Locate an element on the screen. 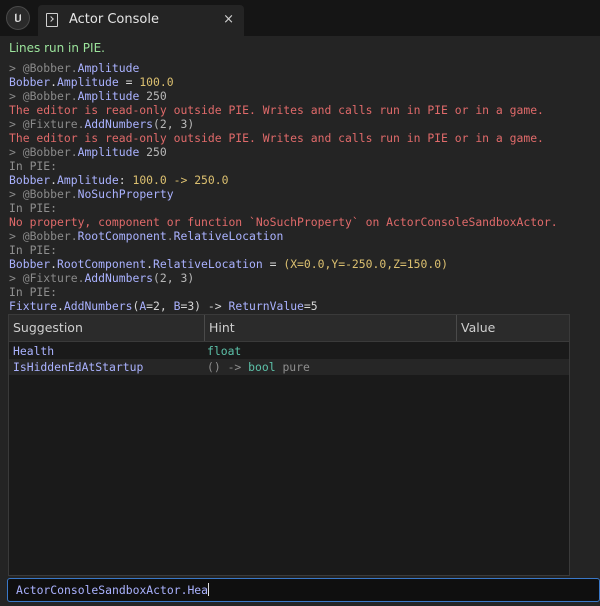 The width and height of the screenshot is (600, 606). suggestion-row: IsHiddenEdAtStartup () -> bool pure is located at coordinates (289, 367).